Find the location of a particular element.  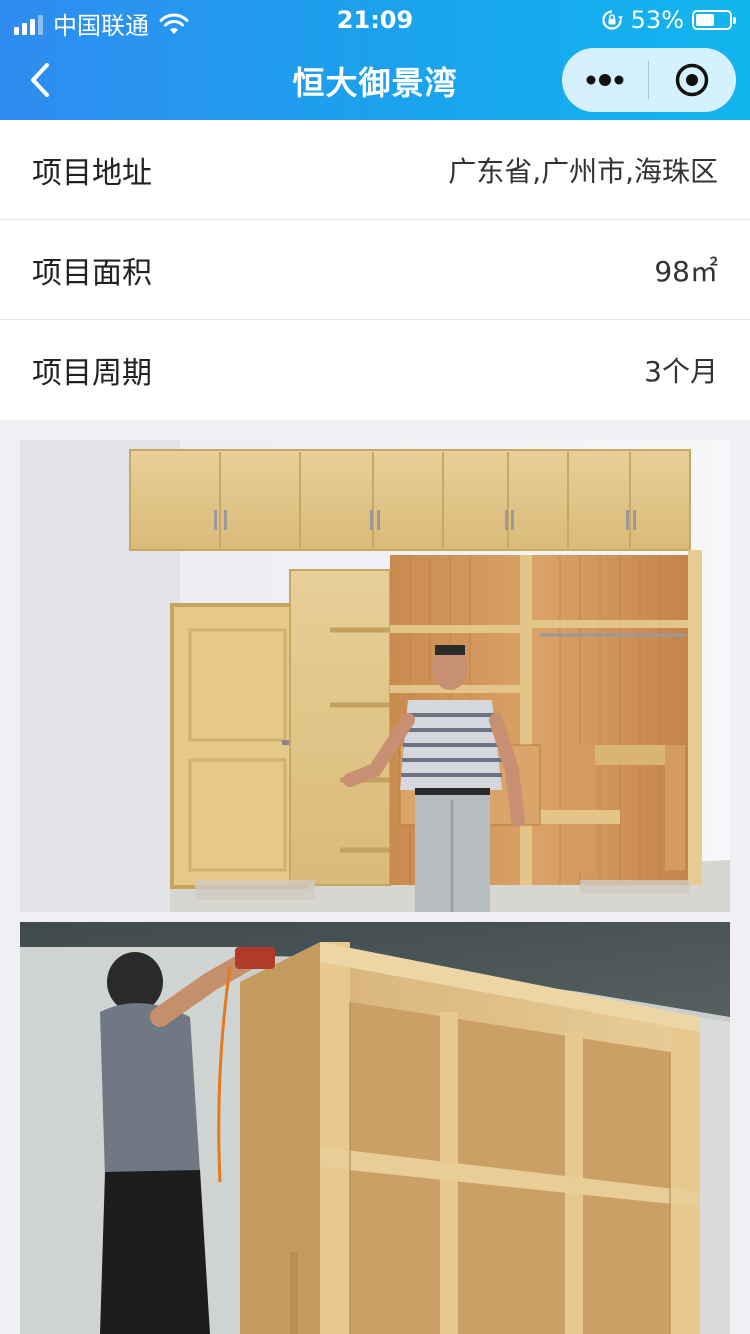

mini-program-capsule is located at coordinates (649, 80).